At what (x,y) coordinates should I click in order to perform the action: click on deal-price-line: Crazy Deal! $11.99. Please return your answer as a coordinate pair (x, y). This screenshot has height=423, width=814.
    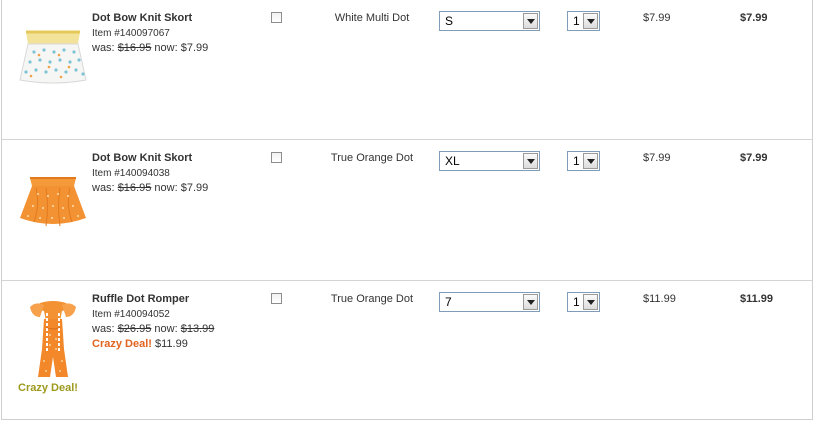
    Looking at the image, I should click on (177, 344).